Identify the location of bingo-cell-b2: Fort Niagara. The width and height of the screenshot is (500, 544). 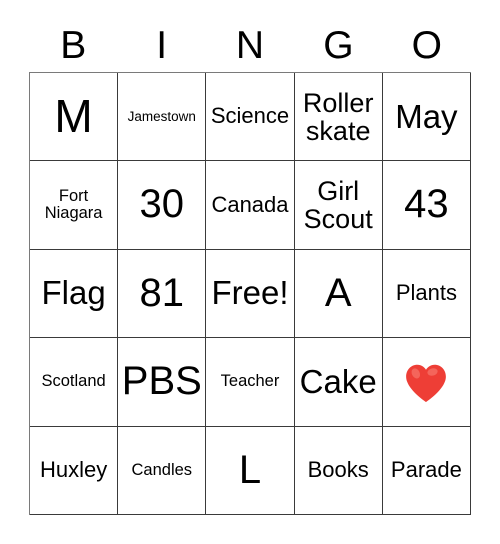
(74, 205).